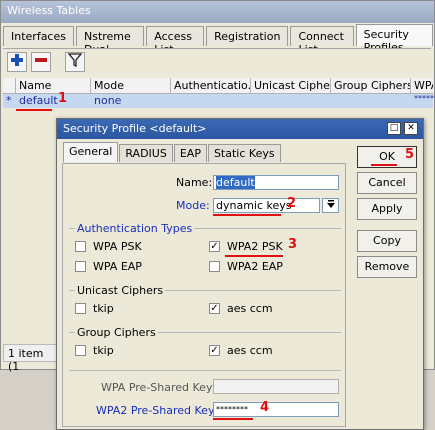 The image size is (435, 430). Describe the element at coordinates (276, 386) in the screenshot. I see `wpa-key-field` at that location.